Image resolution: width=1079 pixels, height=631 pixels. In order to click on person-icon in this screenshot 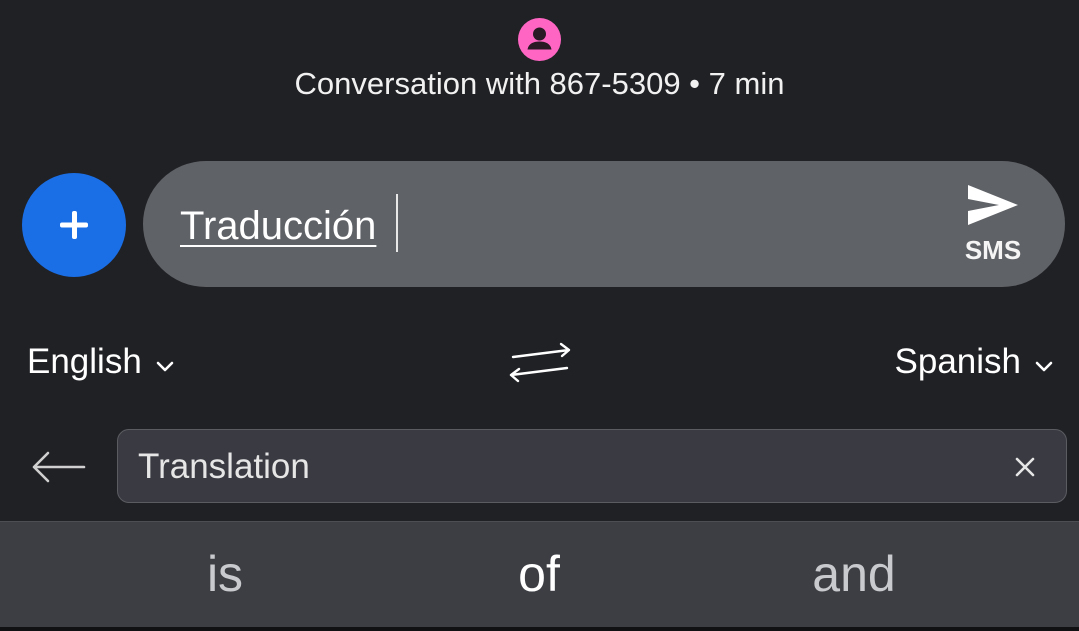, I will do `click(539, 38)`.